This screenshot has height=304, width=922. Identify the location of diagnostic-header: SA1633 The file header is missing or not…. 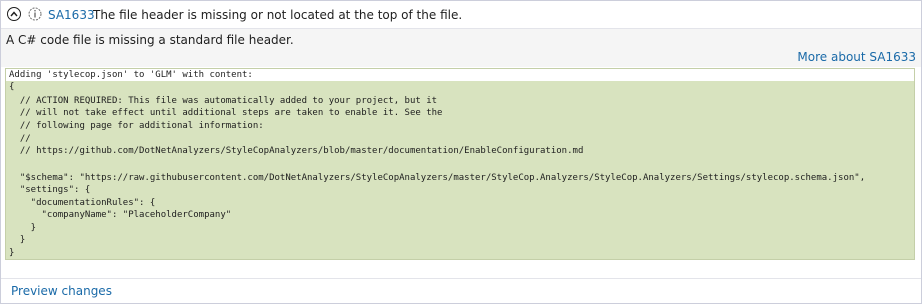
(461, 15).